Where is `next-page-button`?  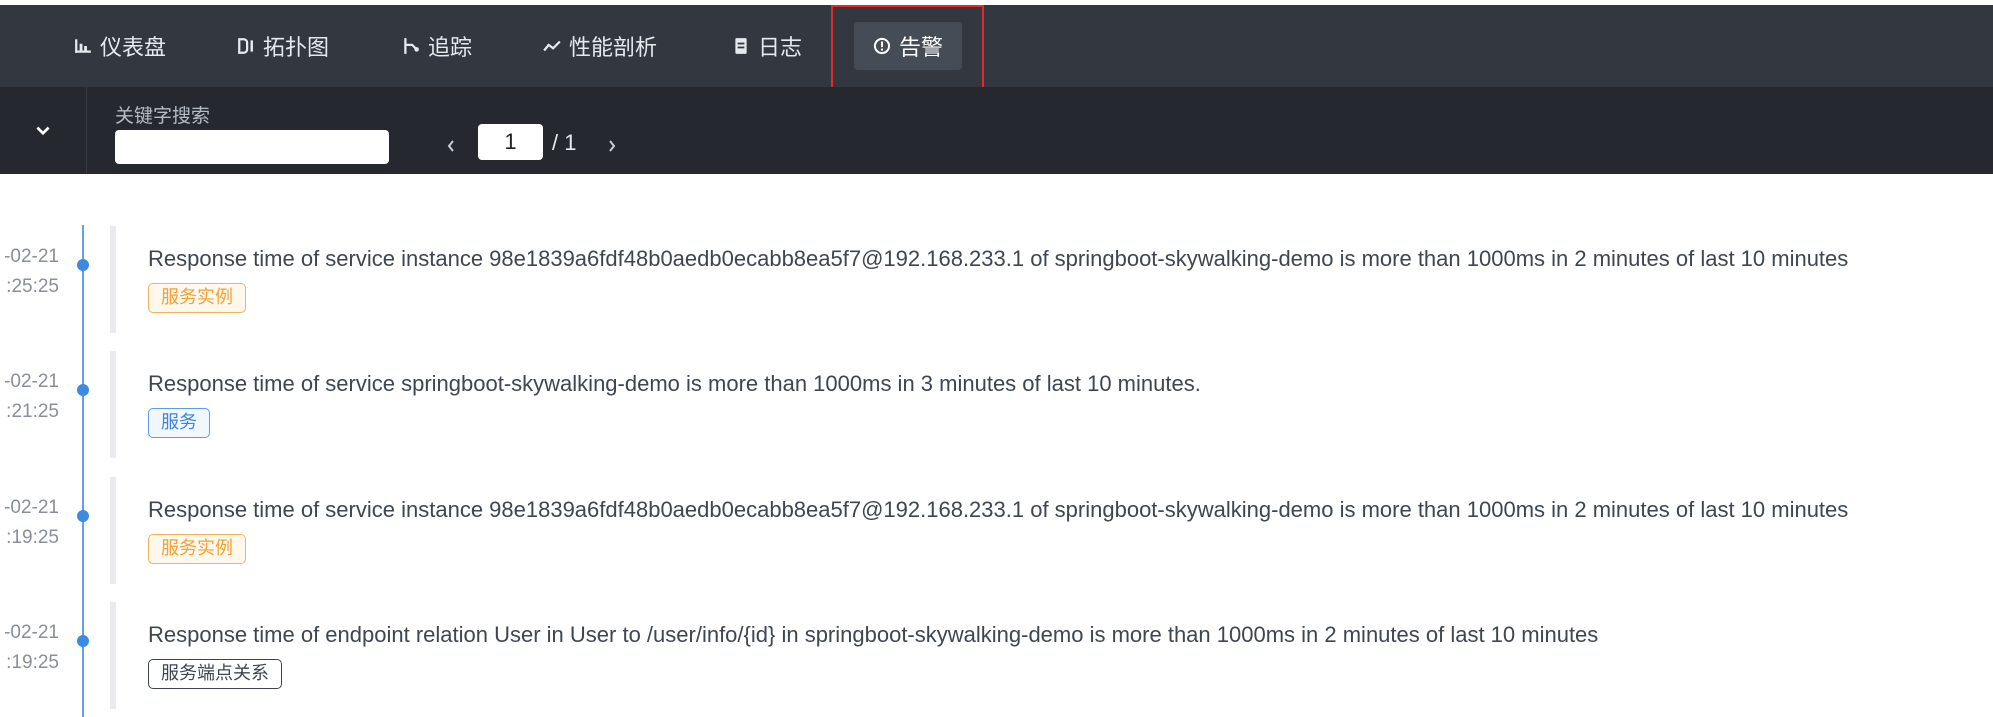 next-page-button is located at coordinates (612, 146).